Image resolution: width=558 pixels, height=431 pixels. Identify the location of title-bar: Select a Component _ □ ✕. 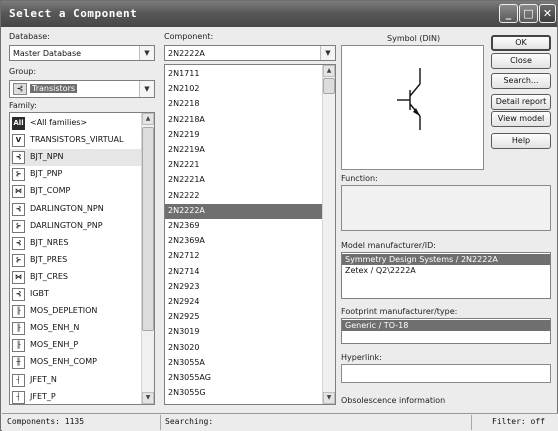
(279, 14).